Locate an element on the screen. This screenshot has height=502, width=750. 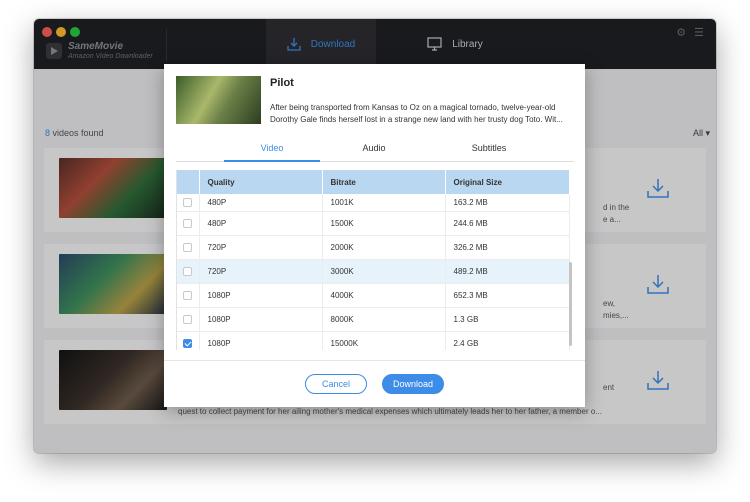
track-tabs: Video Audio Subtitles is located at coordinates (375, 151).